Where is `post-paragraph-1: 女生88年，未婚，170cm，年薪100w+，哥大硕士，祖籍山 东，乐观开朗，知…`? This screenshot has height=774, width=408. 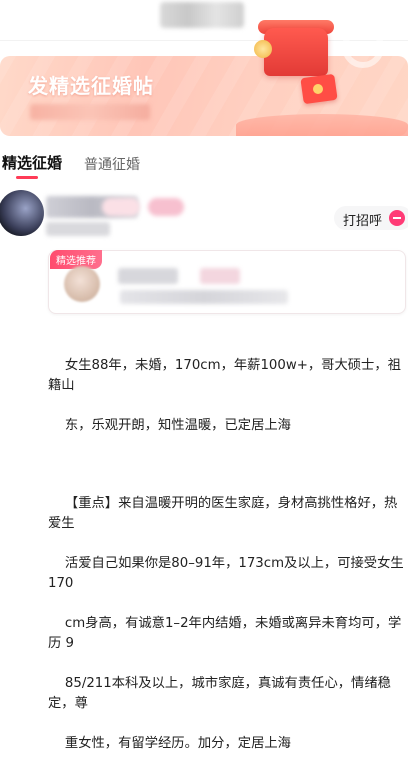
post-paragraph-1: 女生88年，未婚，170cm，年薪100w+，哥大硕士，祖籍山 东，乐观开朗，知… is located at coordinates (228, 396).